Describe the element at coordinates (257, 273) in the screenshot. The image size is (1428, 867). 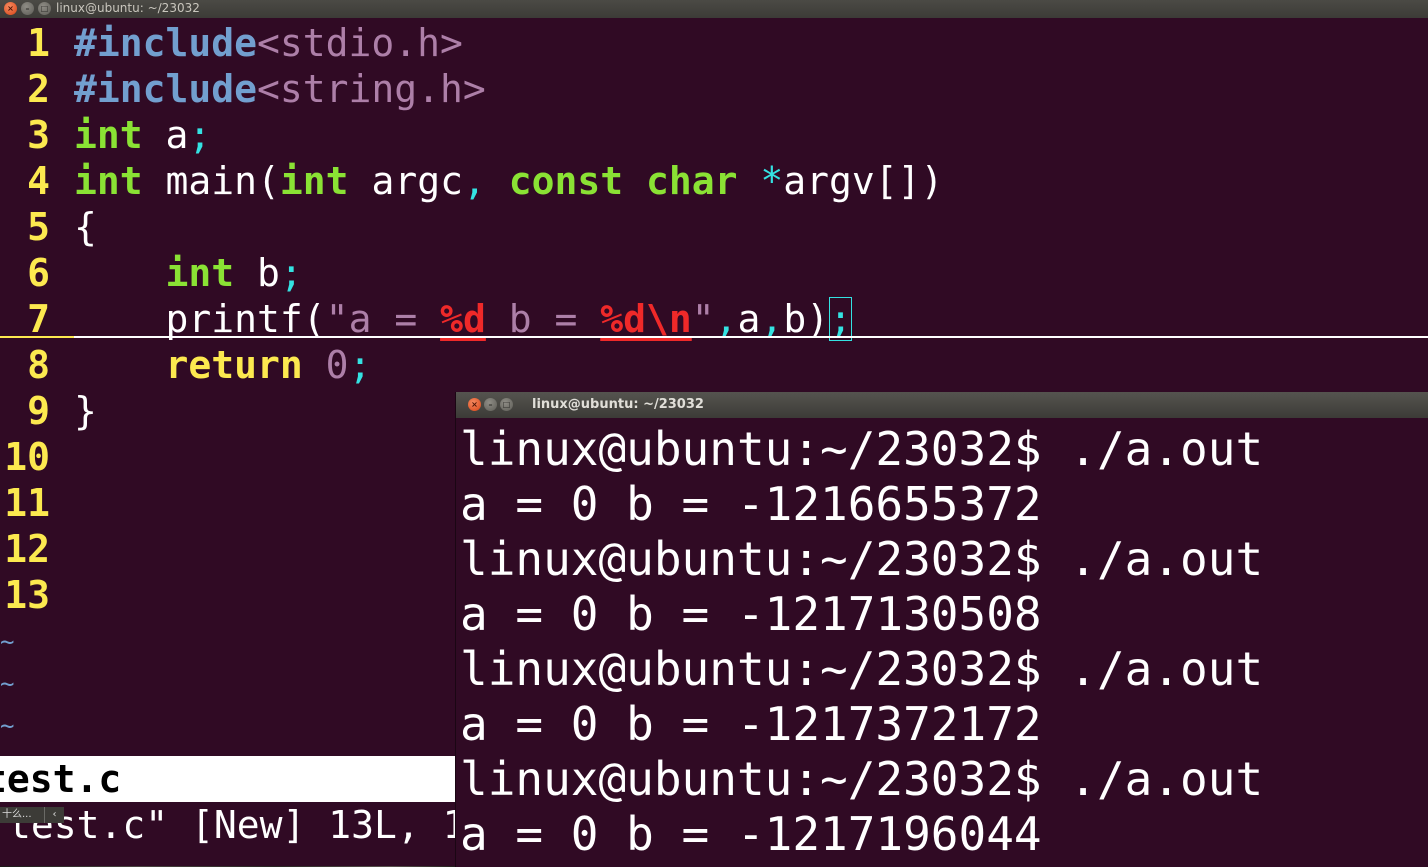
I see `identifier: b` at that location.